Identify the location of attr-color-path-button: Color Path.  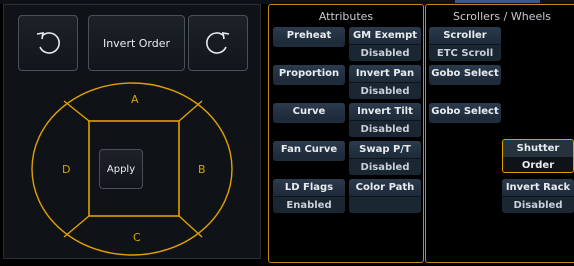
(385, 196).